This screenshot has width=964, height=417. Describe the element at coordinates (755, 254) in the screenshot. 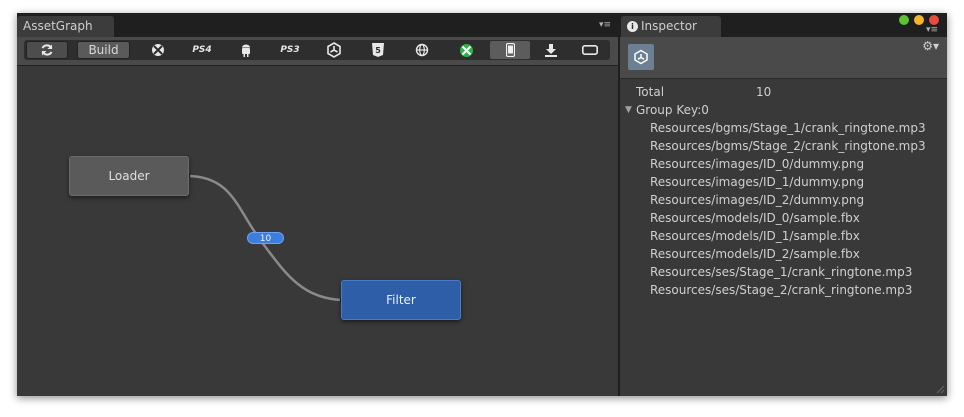

I see `file-path: Resources/models/ID_2/sample.fbx` at that location.